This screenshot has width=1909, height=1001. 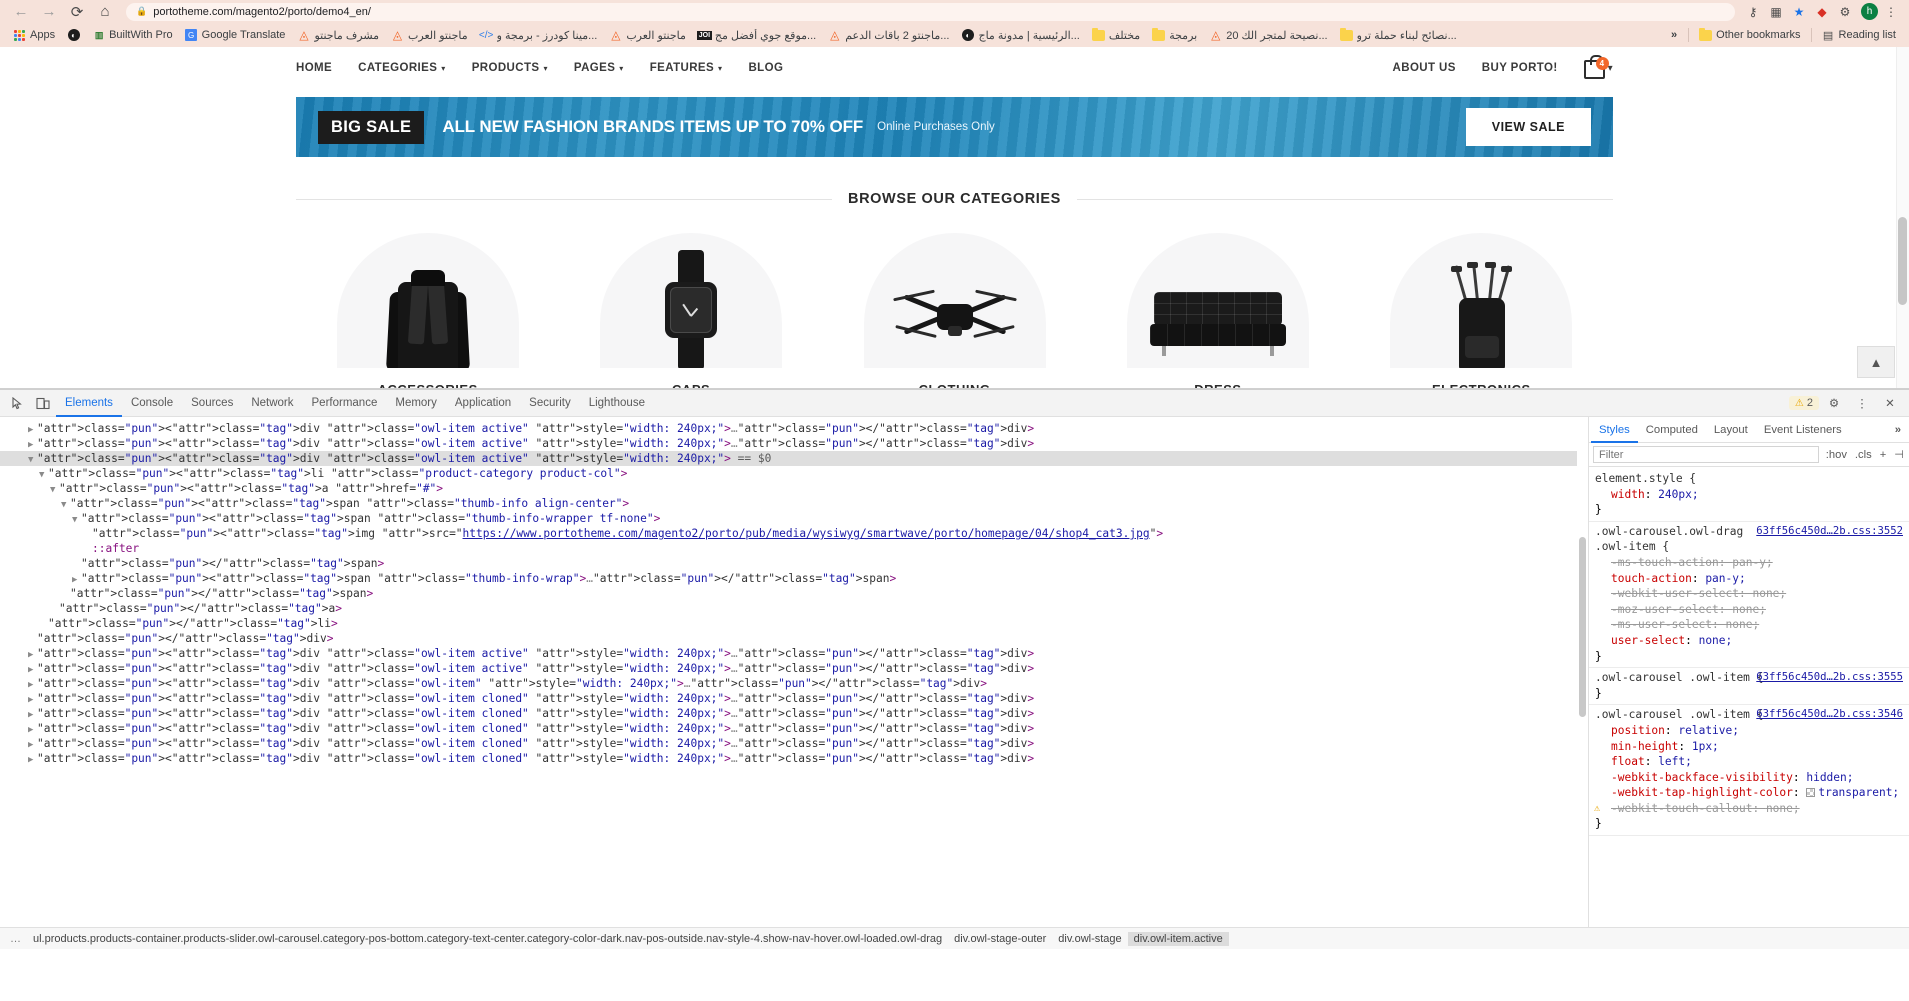 I want to click on style-declaration: position: relative;, so click(x=1749, y=731).